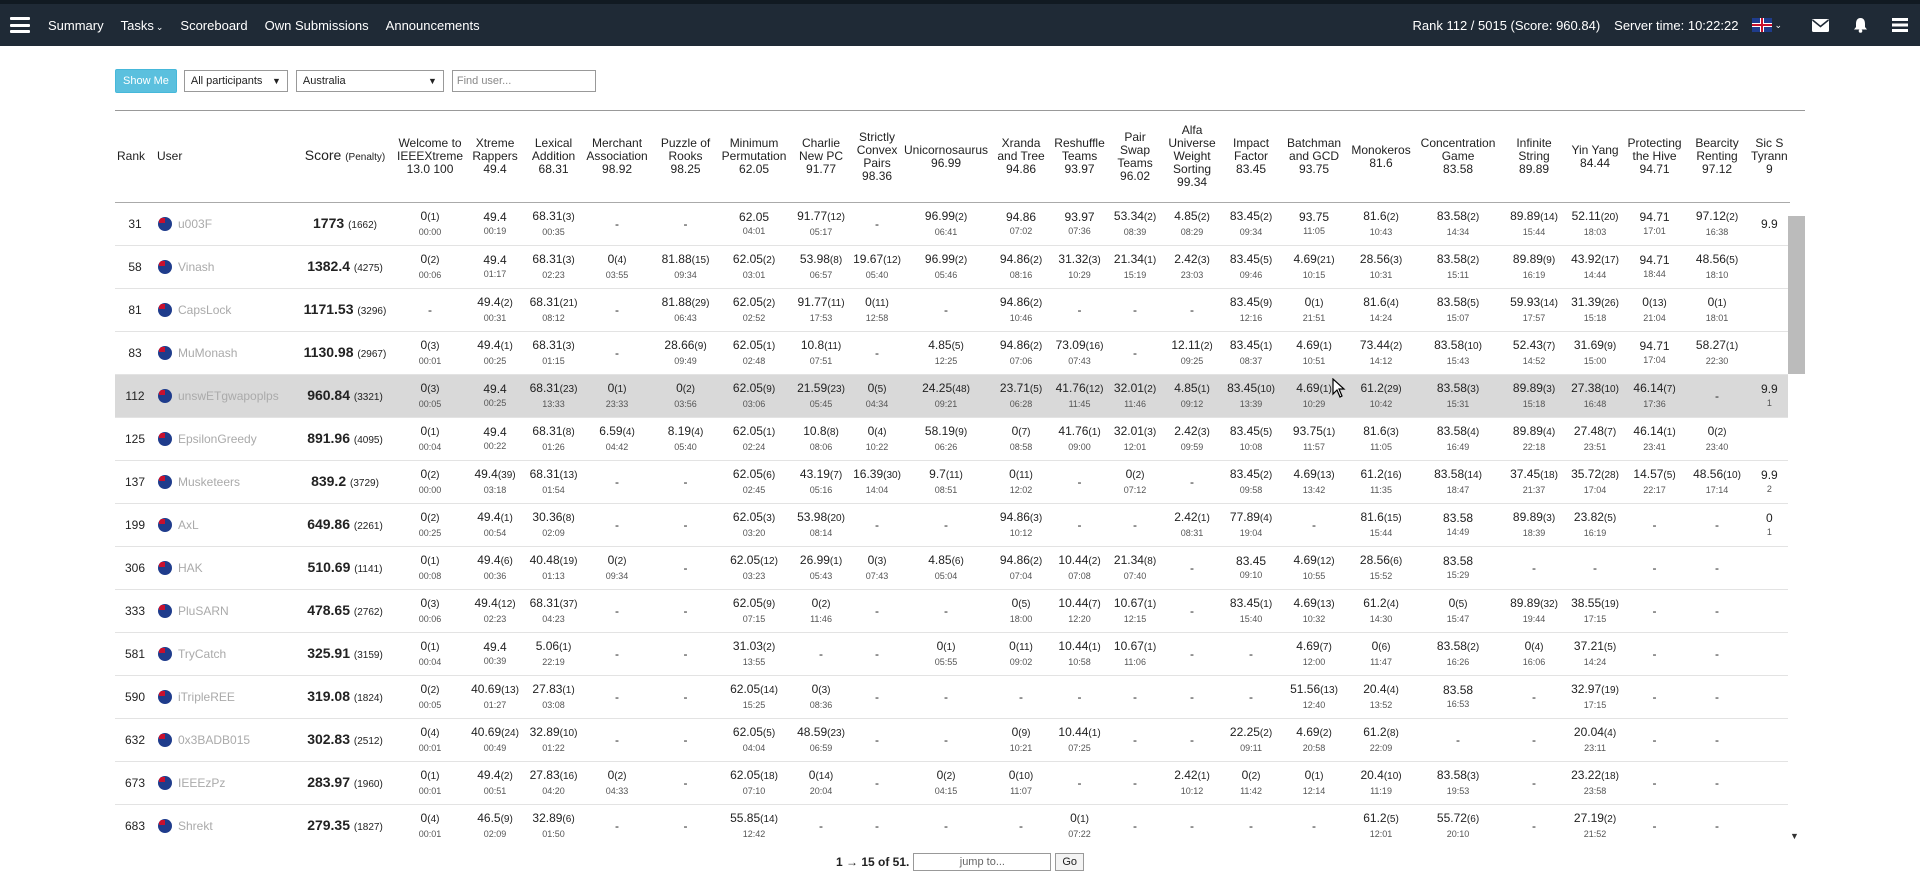  I want to click on task-score-cell: 62.05(3) 03:20, so click(754, 525).